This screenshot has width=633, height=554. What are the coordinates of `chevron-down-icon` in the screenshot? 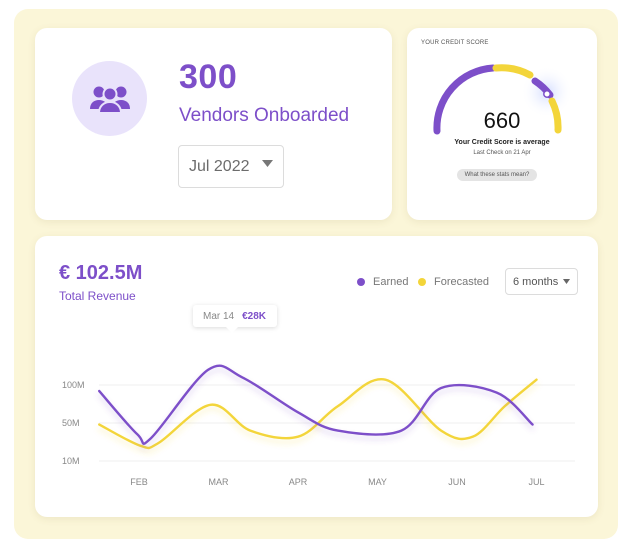 It's located at (267, 163).